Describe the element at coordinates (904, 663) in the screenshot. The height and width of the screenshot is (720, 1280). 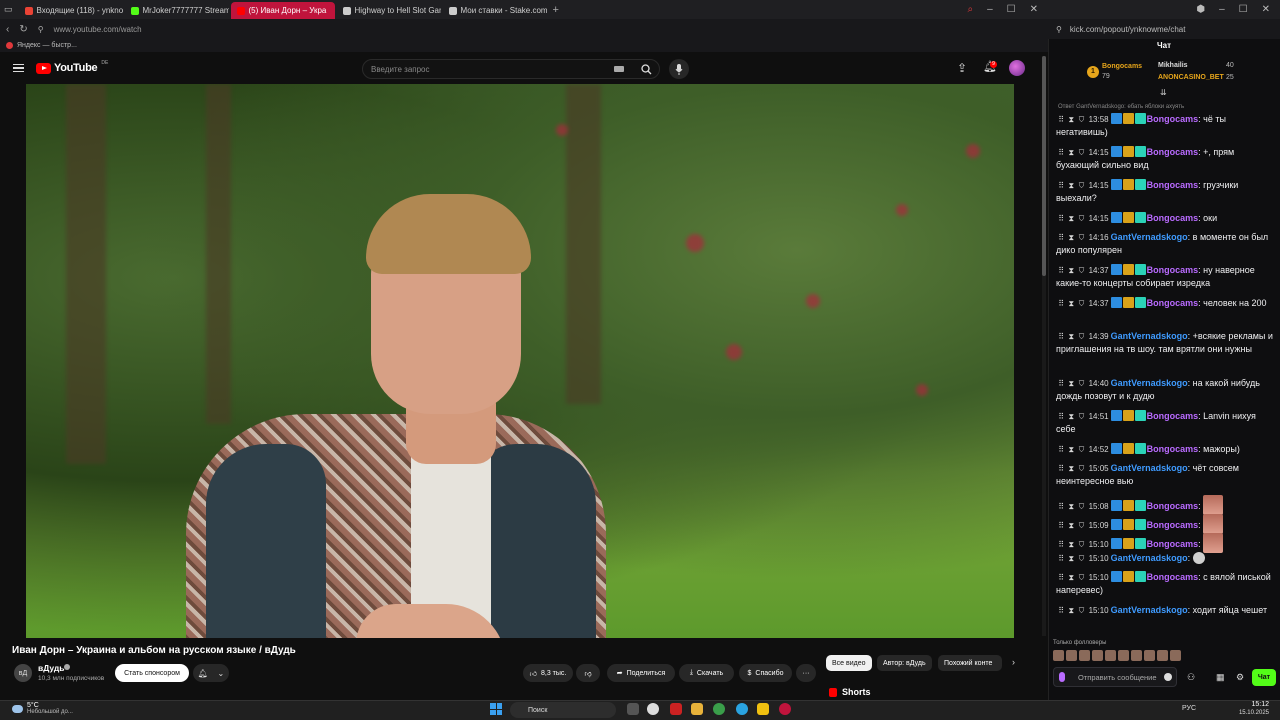
I see `filter-chip: Автор: вДудь` at that location.